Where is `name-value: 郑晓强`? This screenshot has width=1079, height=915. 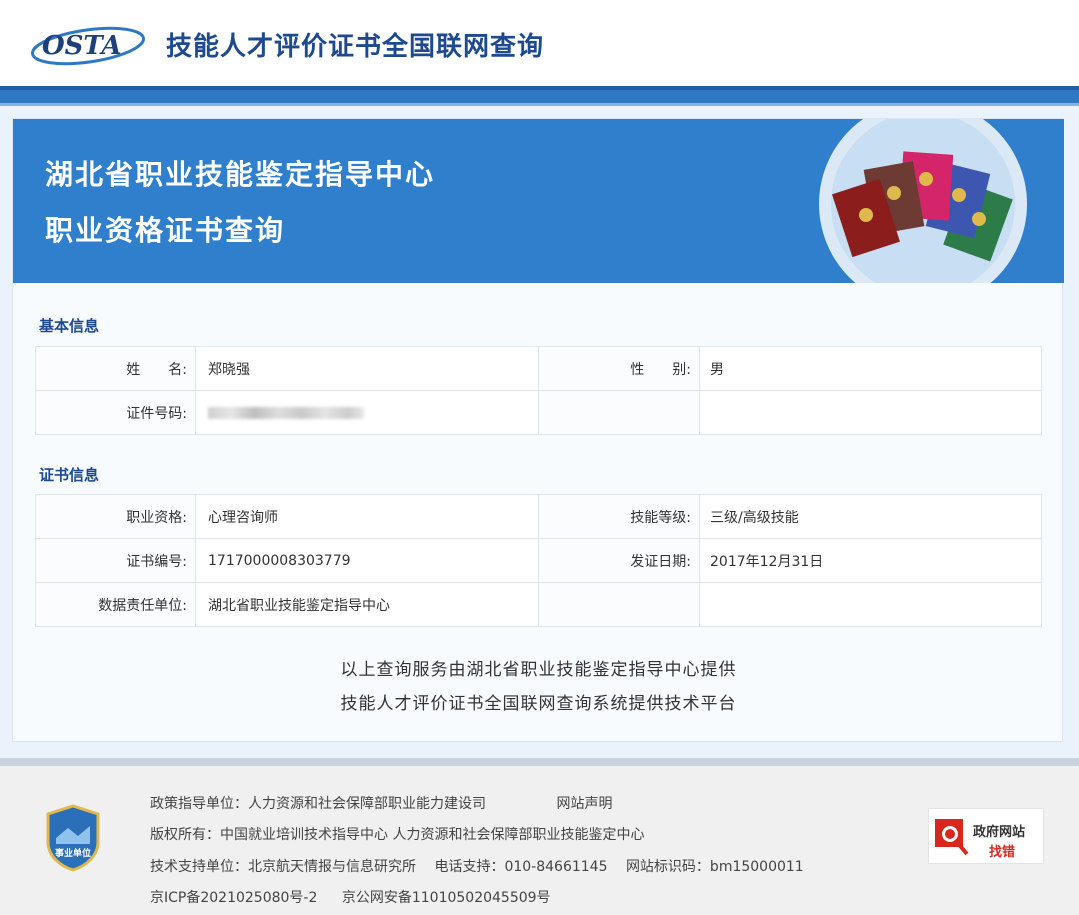 name-value: 郑晓强 is located at coordinates (367, 368).